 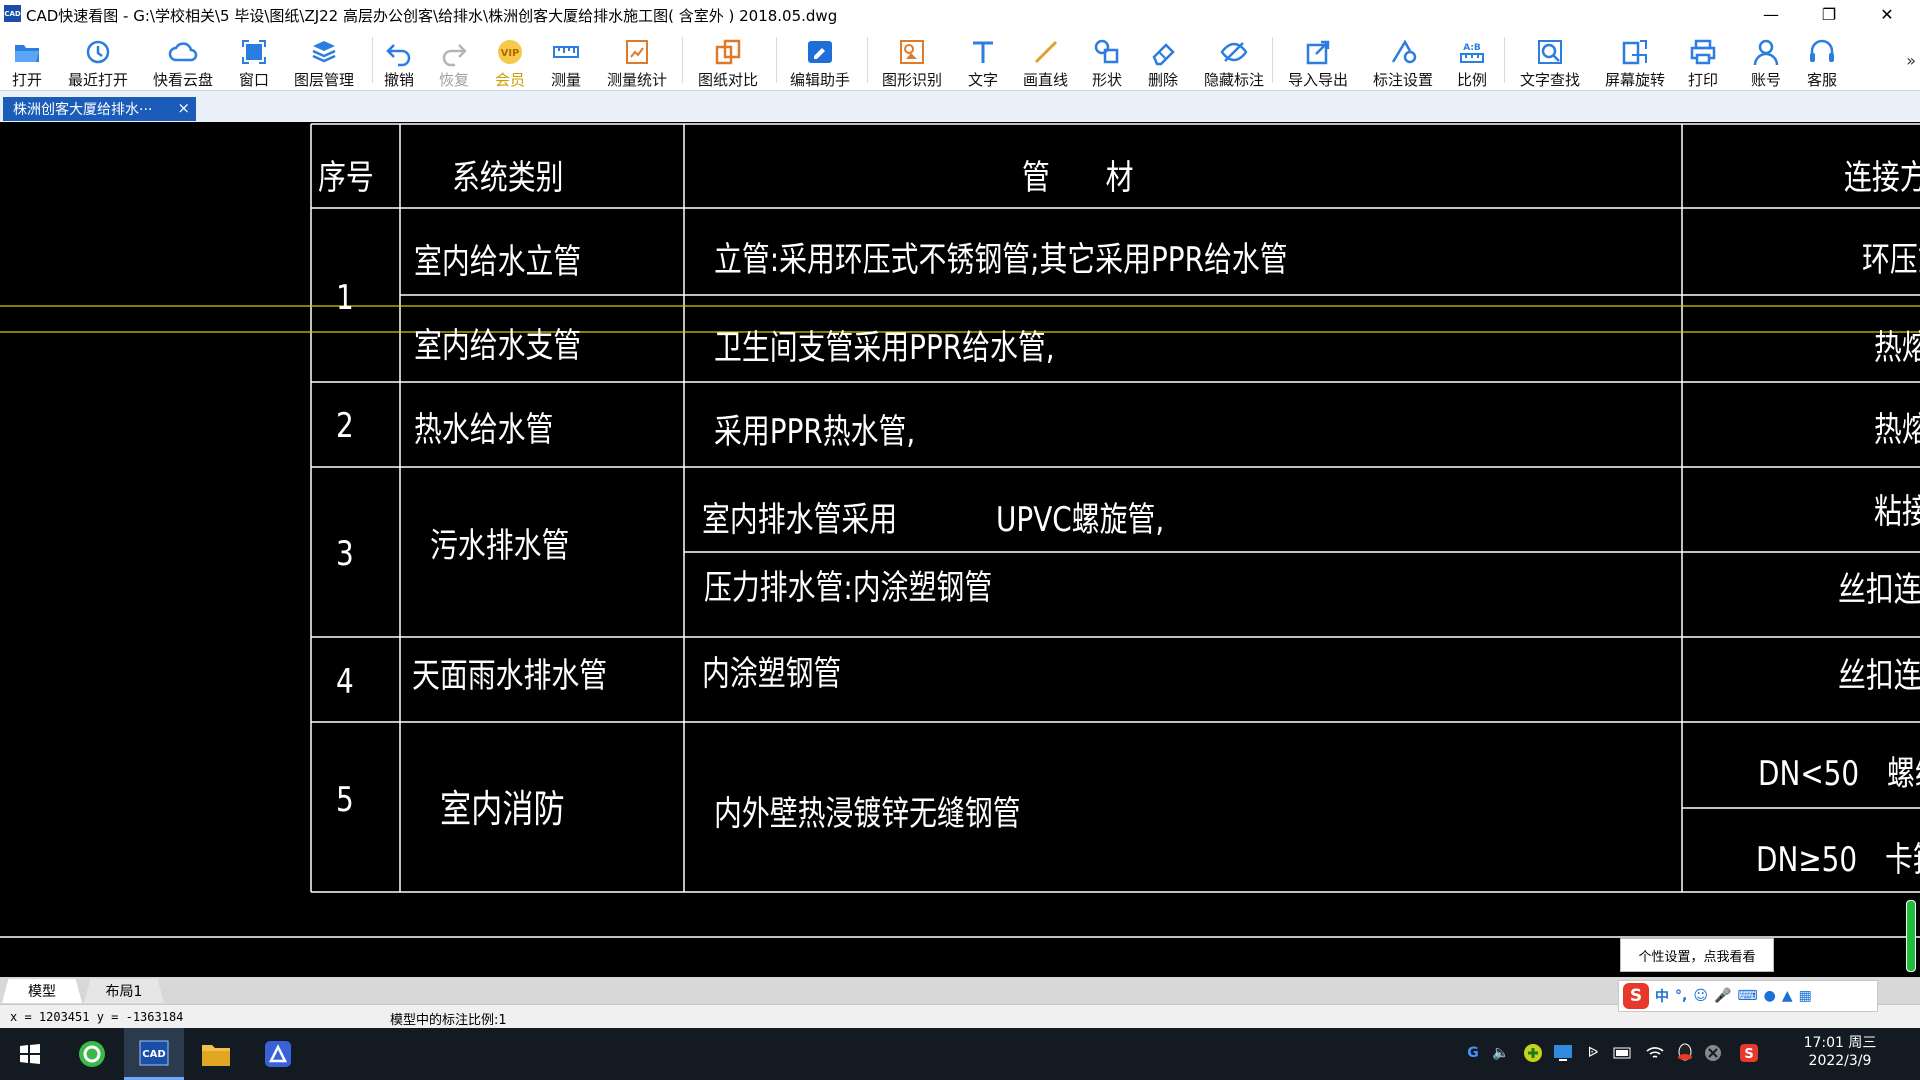 I want to click on undo-button: 撤销, so click(x=399, y=59).